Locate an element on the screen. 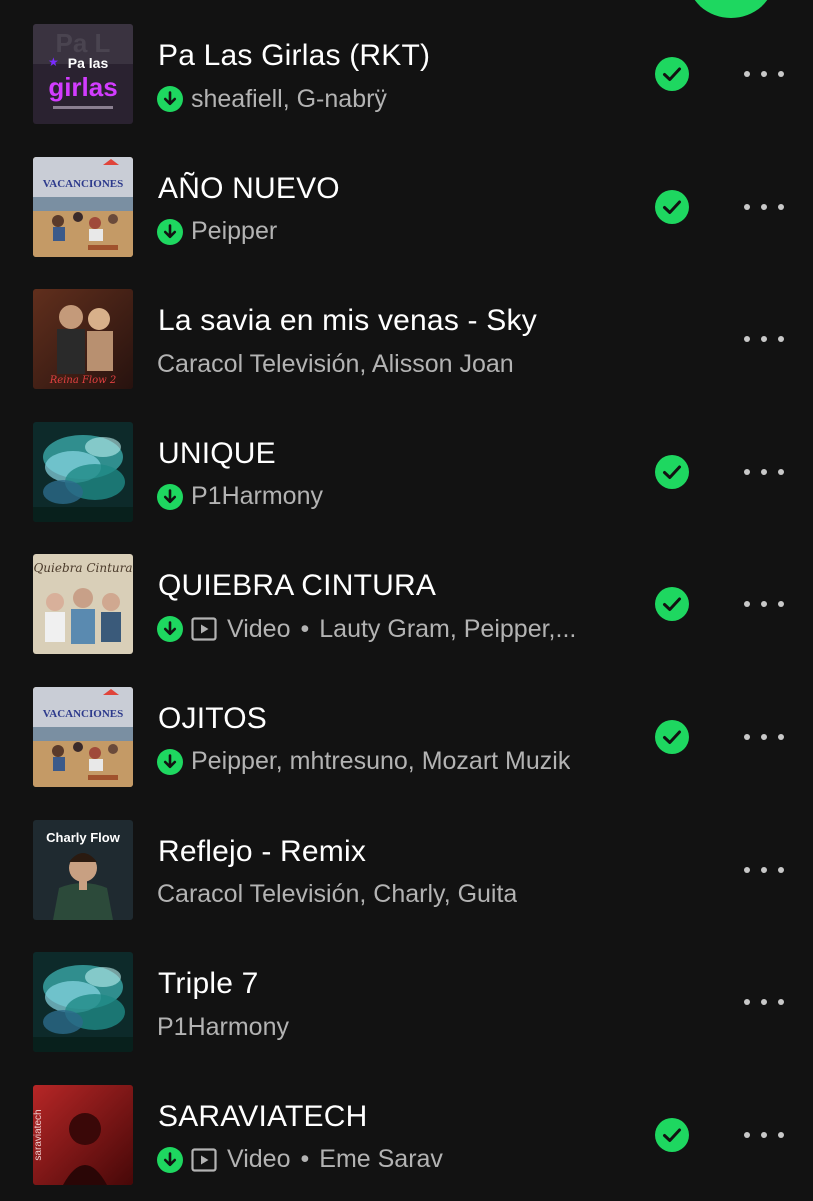 This screenshot has height=1201, width=813. cover-text: saraviatech is located at coordinates (38, 1134).